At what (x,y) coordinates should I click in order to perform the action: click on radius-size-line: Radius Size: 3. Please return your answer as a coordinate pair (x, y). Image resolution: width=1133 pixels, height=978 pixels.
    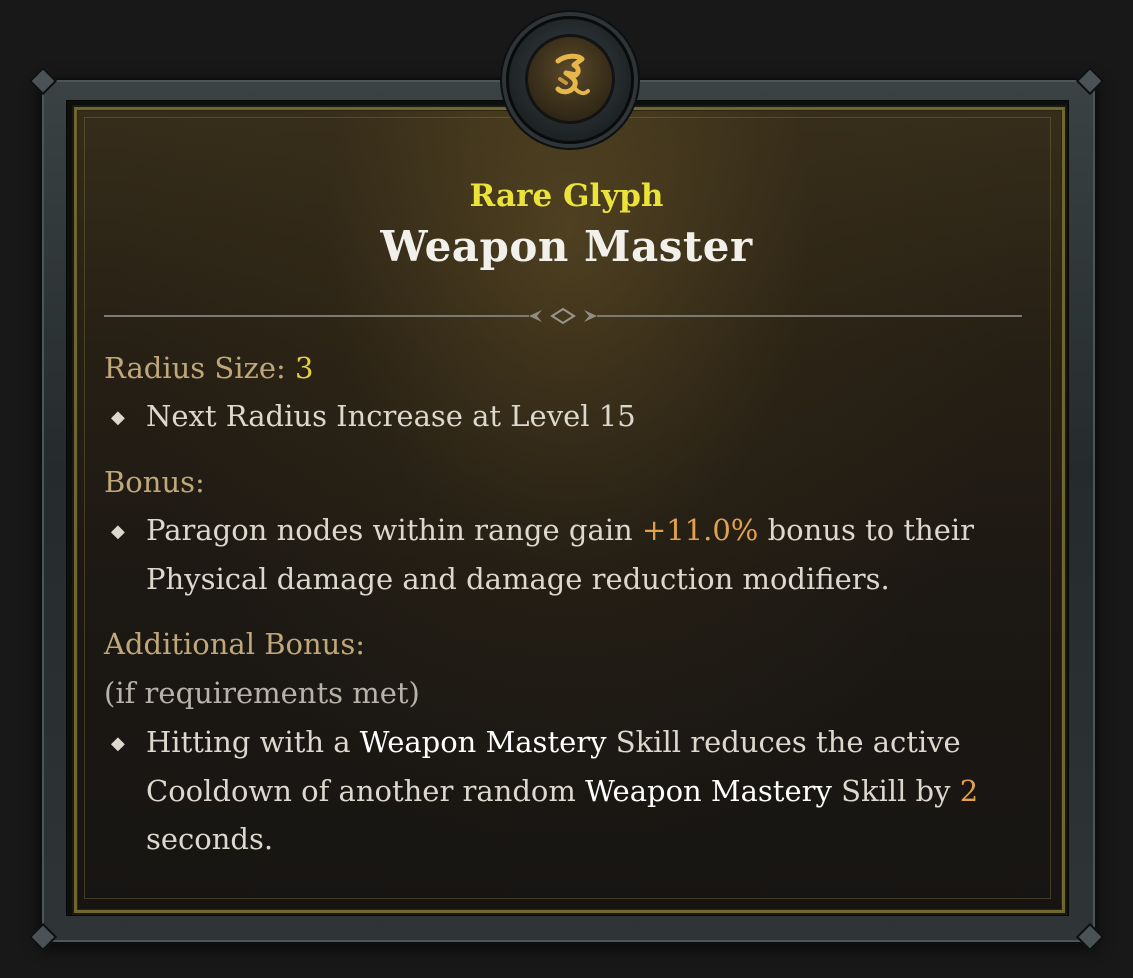
    Looking at the image, I should click on (208, 368).